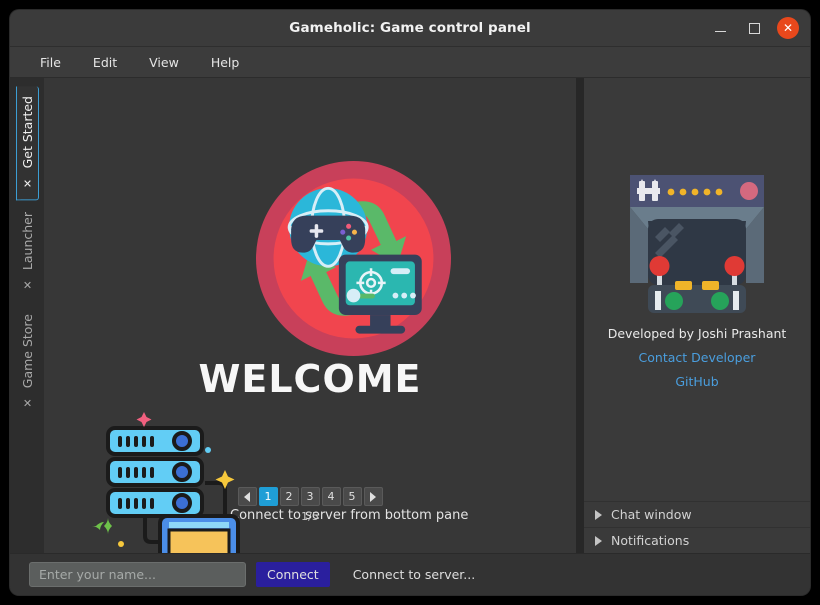 The height and width of the screenshot is (605, 820). I want to click on maximize-button, so click(754, 28).